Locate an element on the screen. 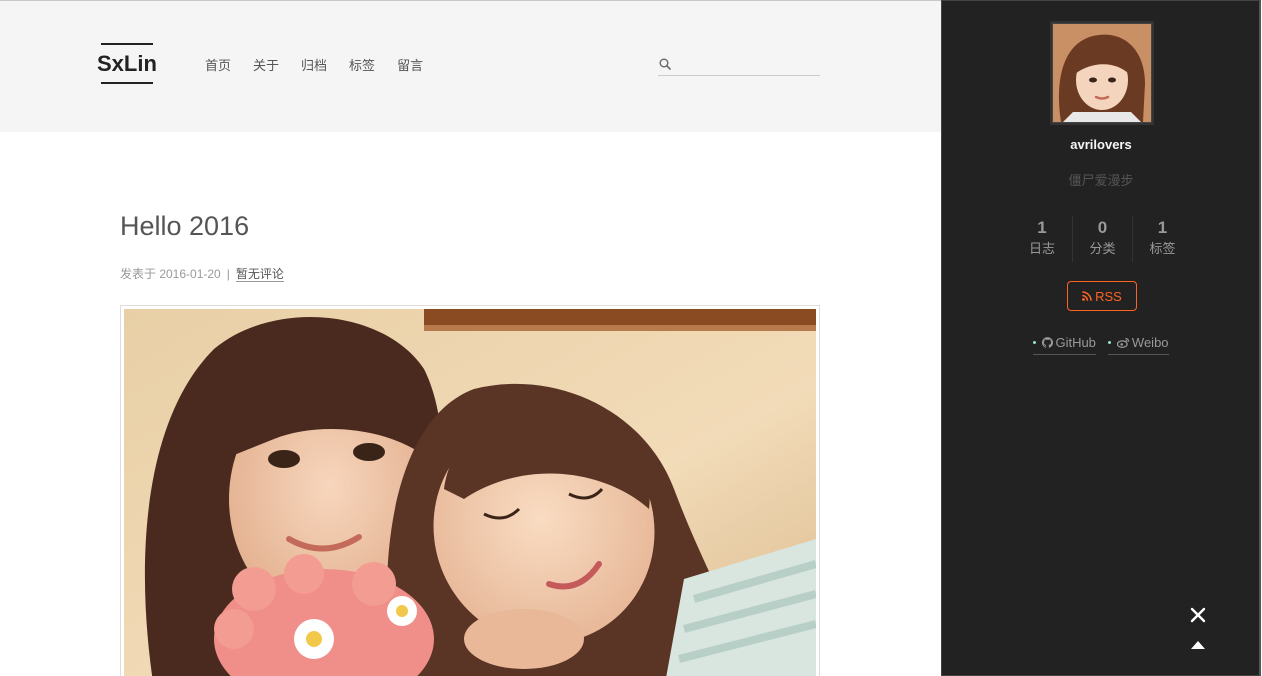  stat-posts: 1 日志 is located at coordinates (1042, 239).